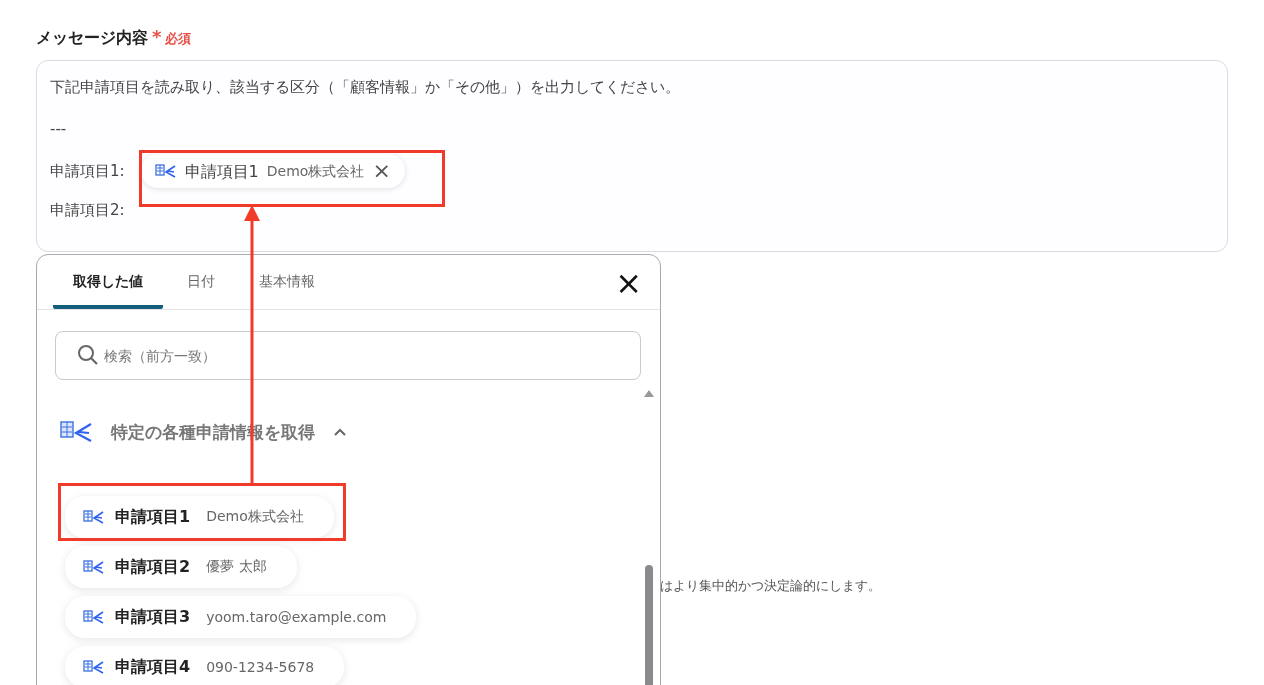 The width and height of the screenshot is (1264, 685). I want to click on variable-chip: 申請項目1 Demo株式会社 ×, so click(272, 171).